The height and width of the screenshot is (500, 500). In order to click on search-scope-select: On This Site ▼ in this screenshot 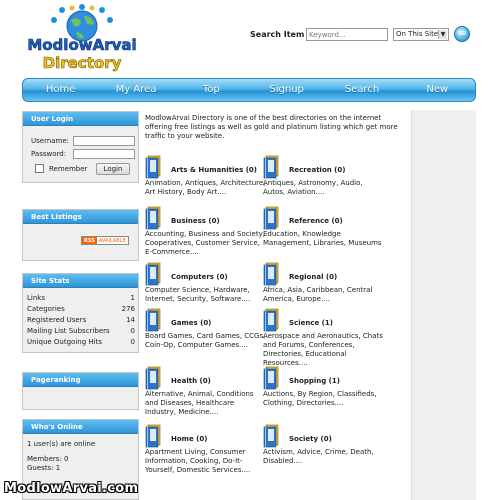, I will do `click(421, 34)`.